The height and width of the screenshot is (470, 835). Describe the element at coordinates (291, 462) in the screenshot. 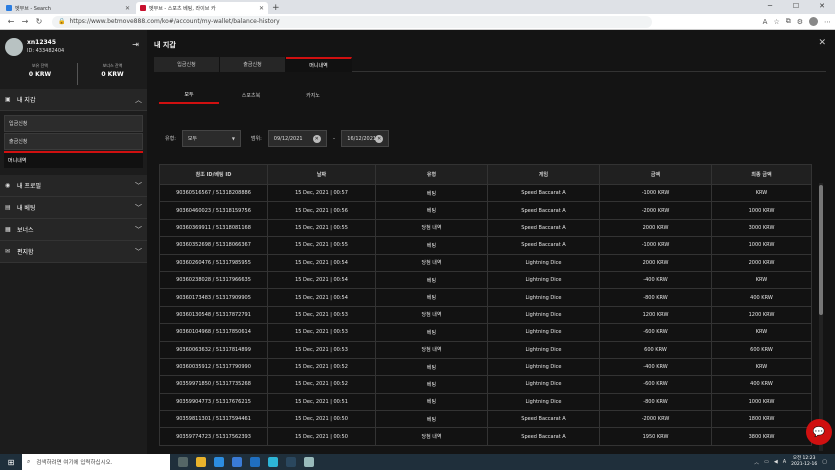

I see `steam-icon` at that location.